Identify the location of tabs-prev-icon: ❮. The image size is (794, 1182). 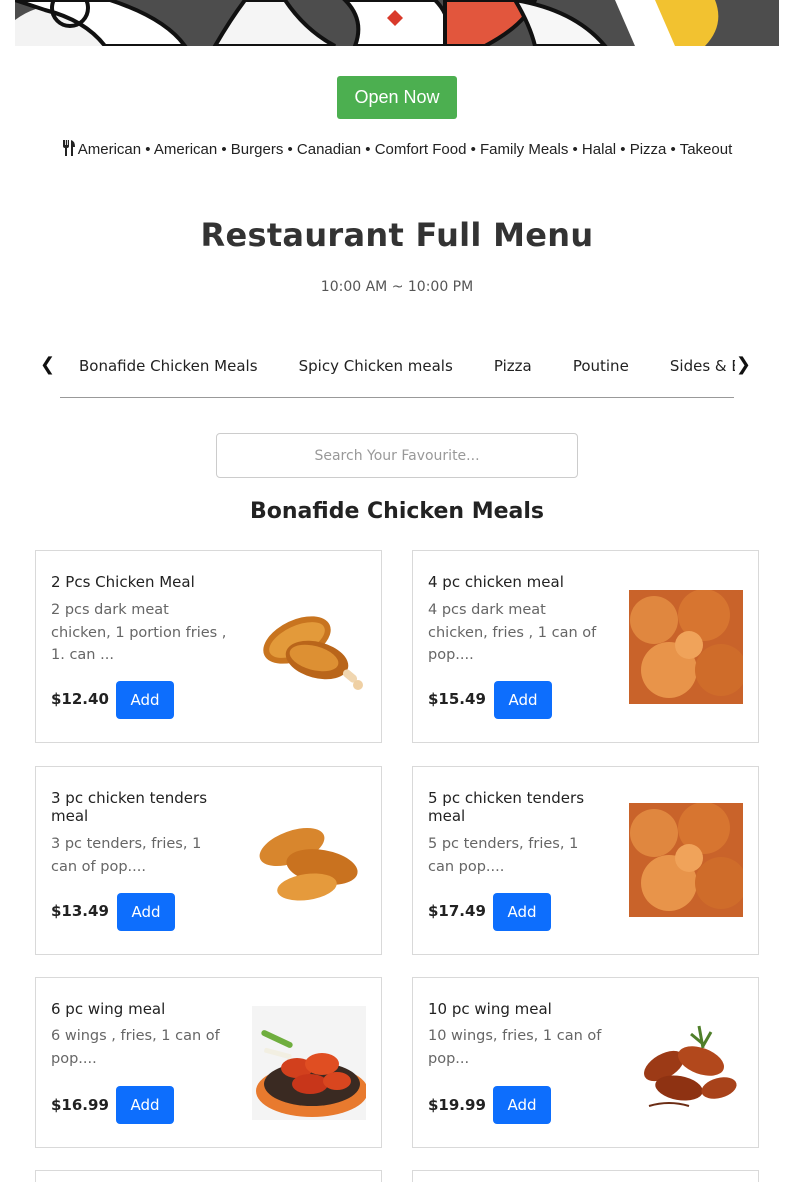
(47, 364).